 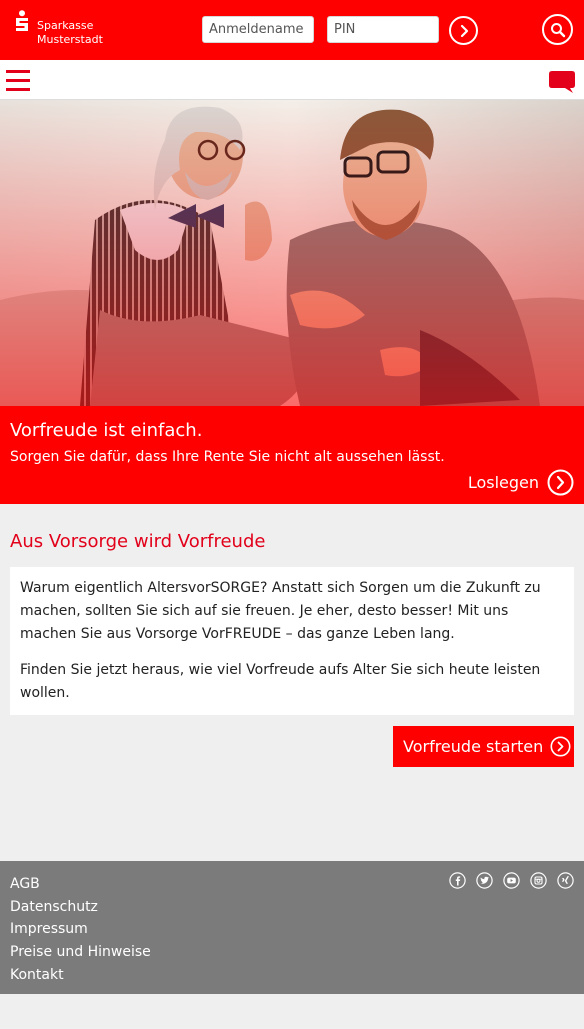 What do you see at coordinates (457, 880) in the screenshot?
I see `facebook-icon` at bounding box center [457, 880].